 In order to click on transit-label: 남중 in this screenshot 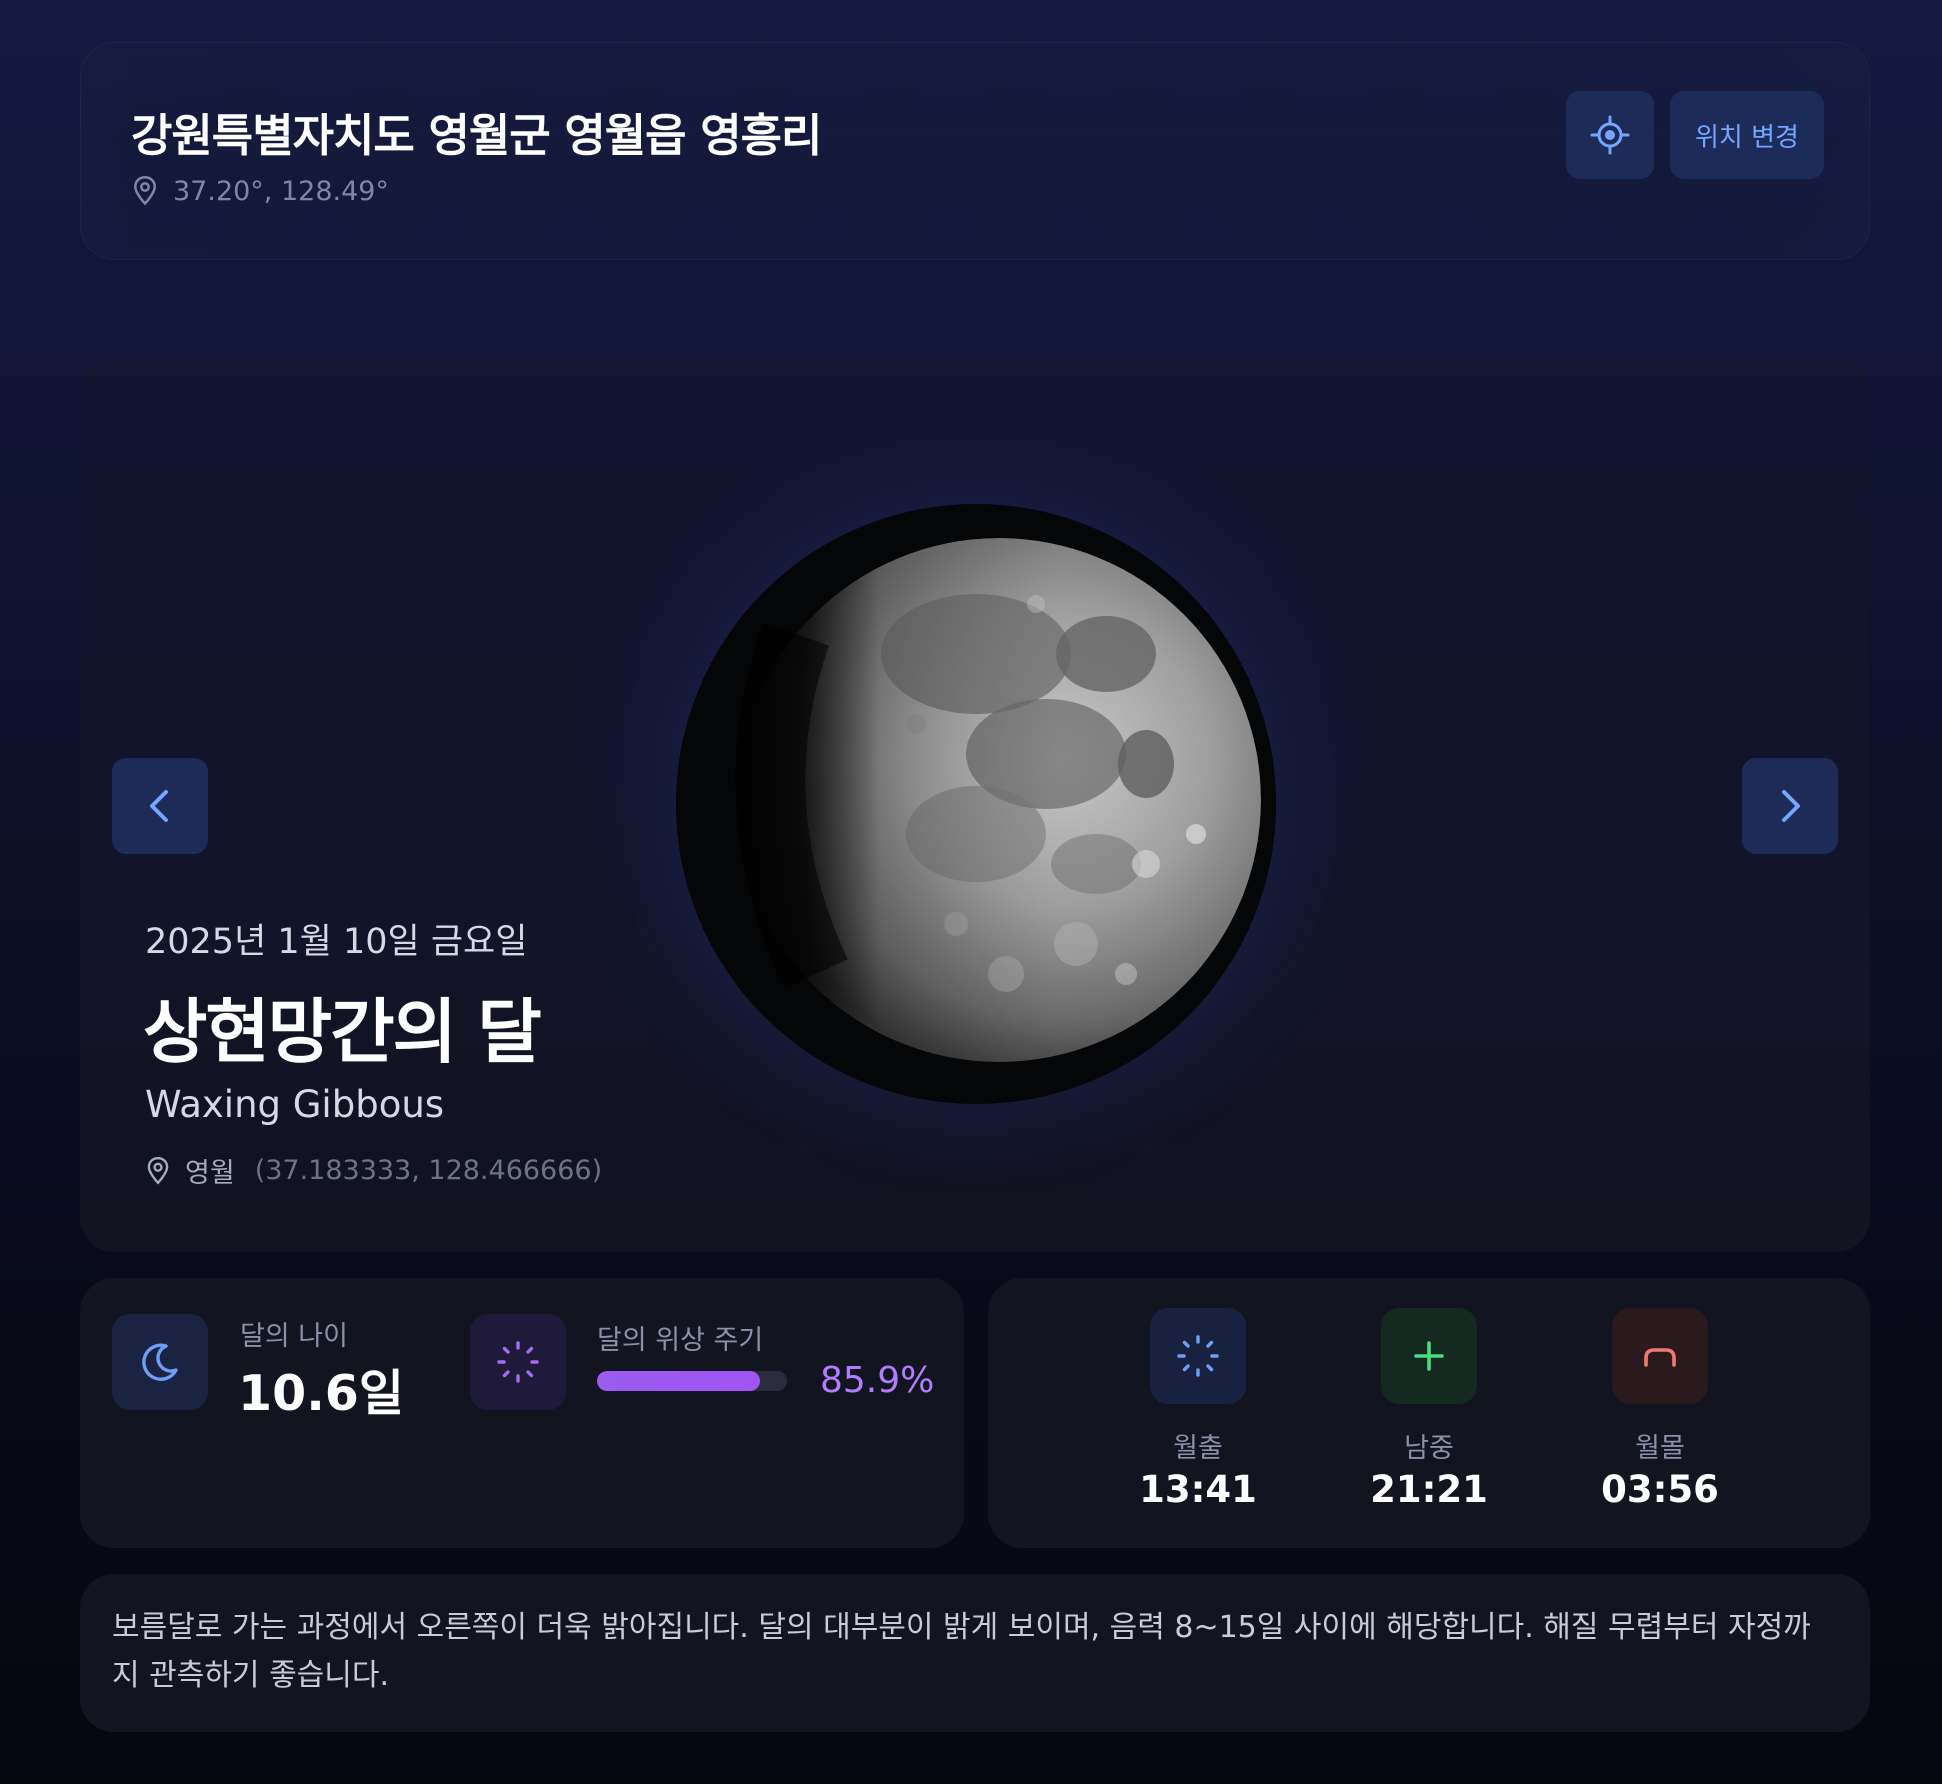, I will do `click(1429, 1448)`.